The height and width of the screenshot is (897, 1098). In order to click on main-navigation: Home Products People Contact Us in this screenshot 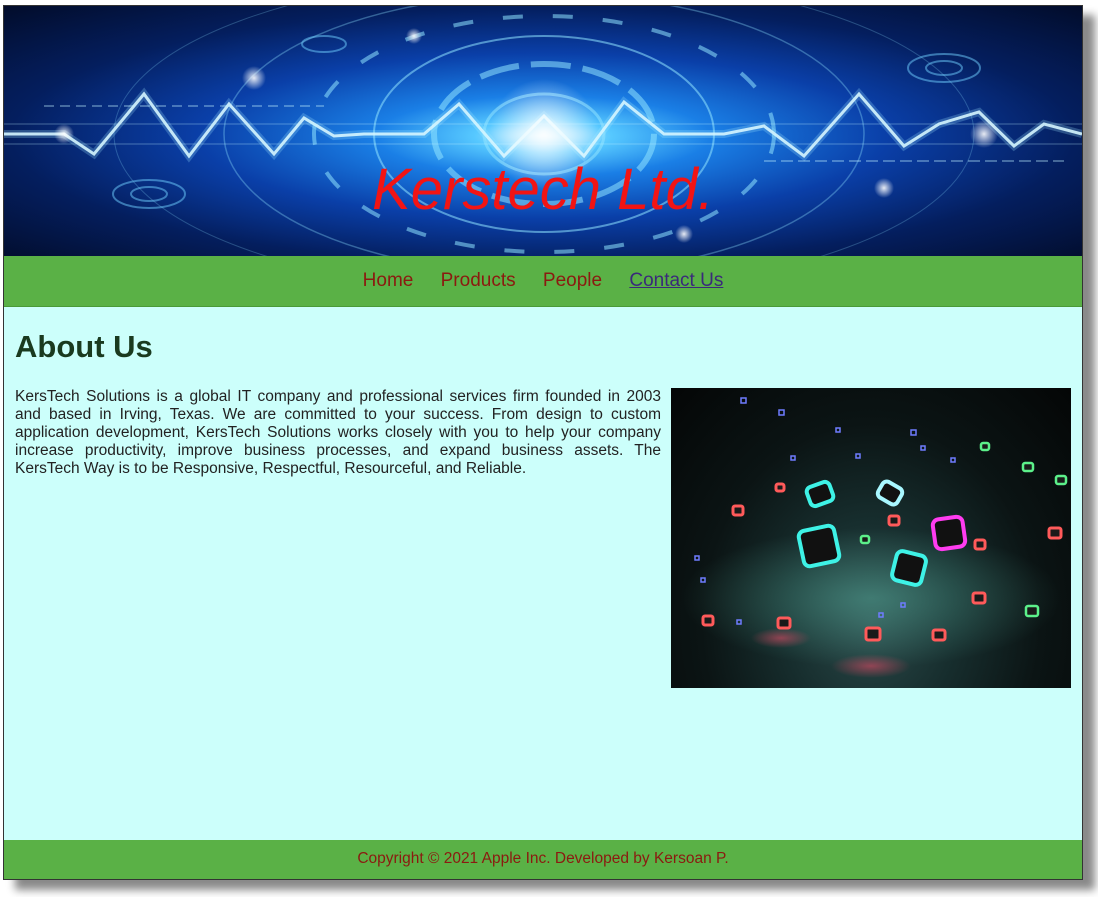, I will do `click(543, 281)`.